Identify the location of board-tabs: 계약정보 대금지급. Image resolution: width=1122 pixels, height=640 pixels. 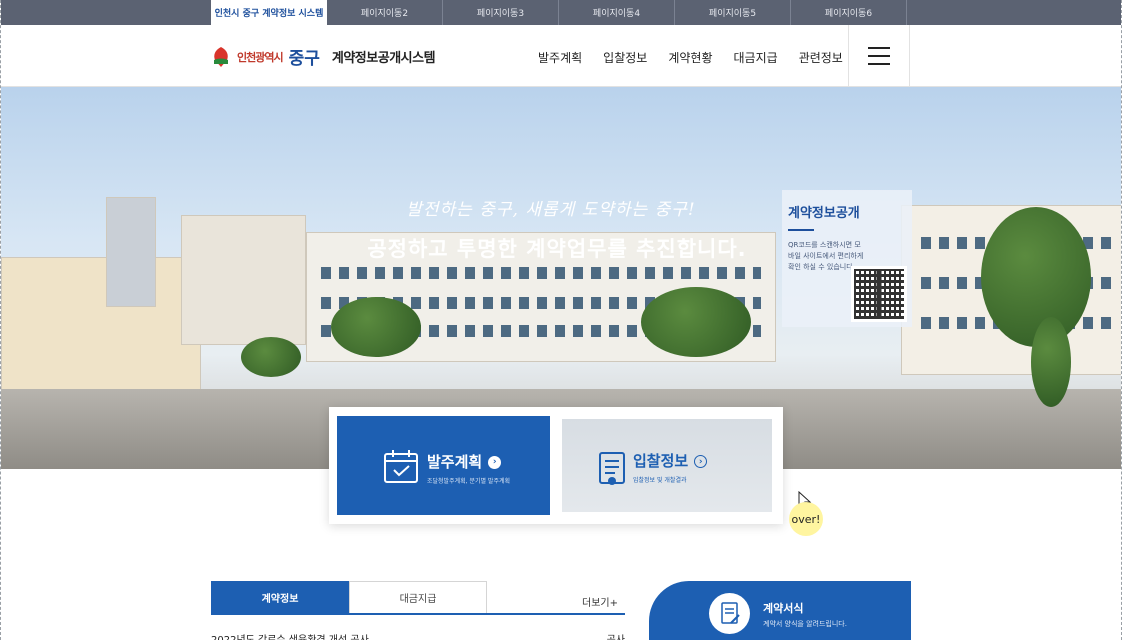
(349, 597).